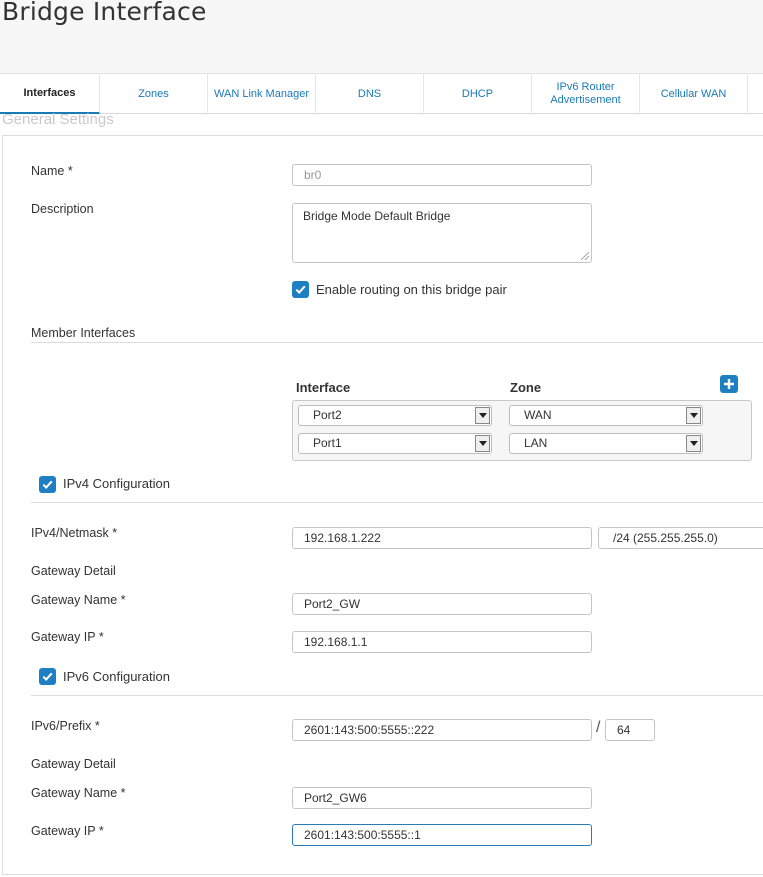  Describe the element at coordinates (67, 637) in the screenshot. I see `ipv4-gateway-ip-label: Gateway IP *` at that location.